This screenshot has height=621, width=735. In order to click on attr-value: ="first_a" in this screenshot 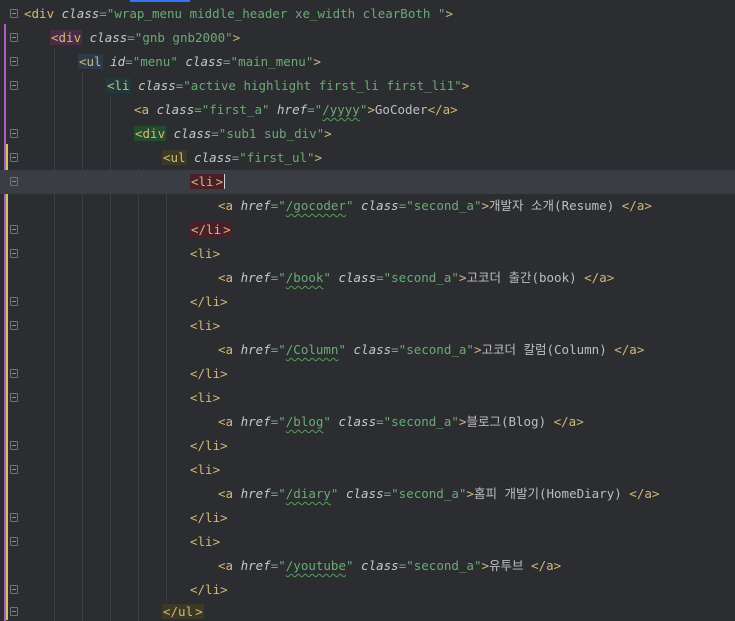, I will do `click(232, 109)`.